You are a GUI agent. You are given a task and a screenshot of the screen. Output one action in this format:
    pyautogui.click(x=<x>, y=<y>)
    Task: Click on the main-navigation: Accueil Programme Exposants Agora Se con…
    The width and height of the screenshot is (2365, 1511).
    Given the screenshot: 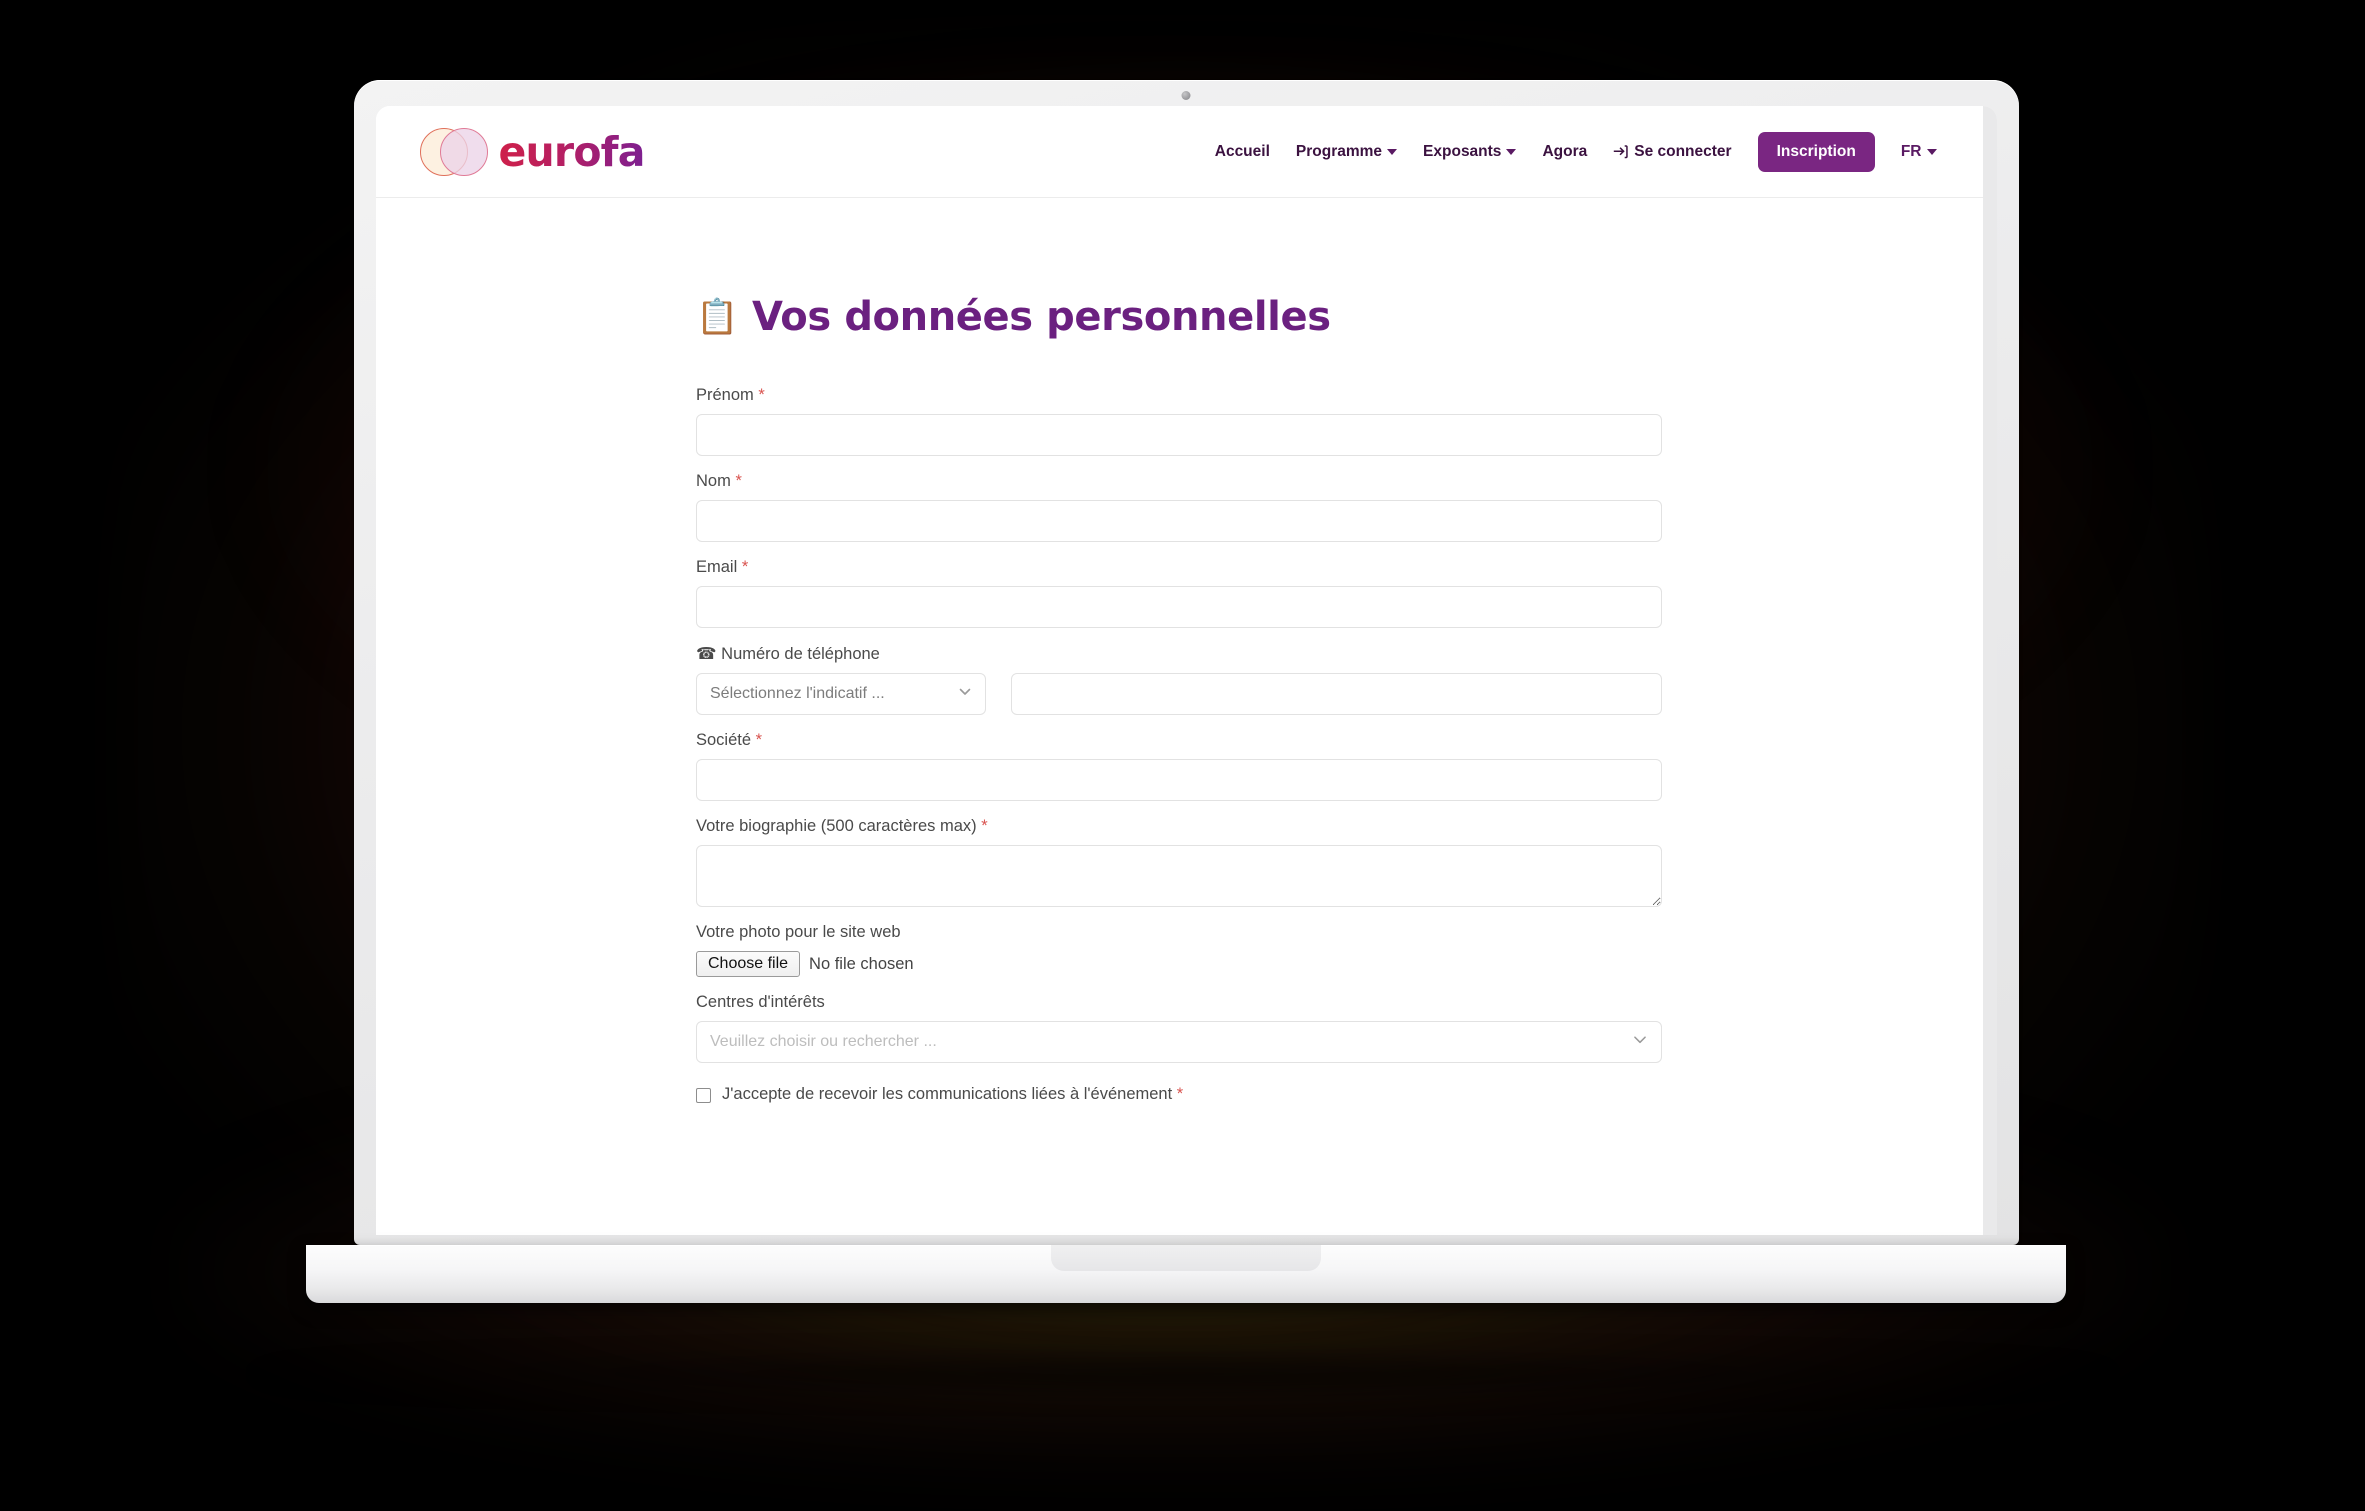 What is the action you would take?
    pyautogui.click(x=1576, y=151)
    